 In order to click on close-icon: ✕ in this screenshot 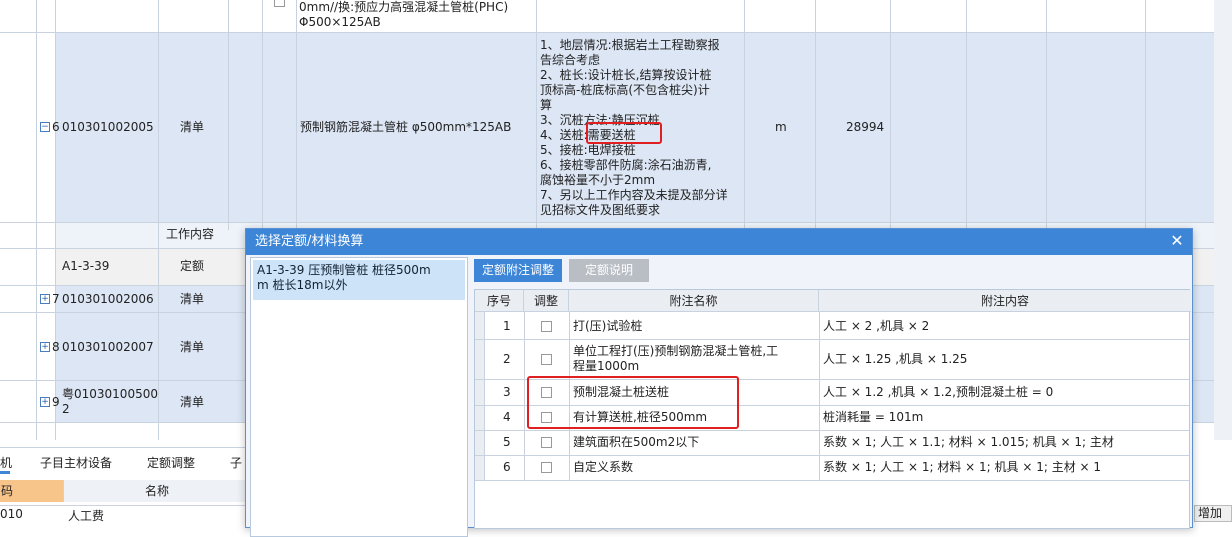, I will do `click(1177, 241)`.